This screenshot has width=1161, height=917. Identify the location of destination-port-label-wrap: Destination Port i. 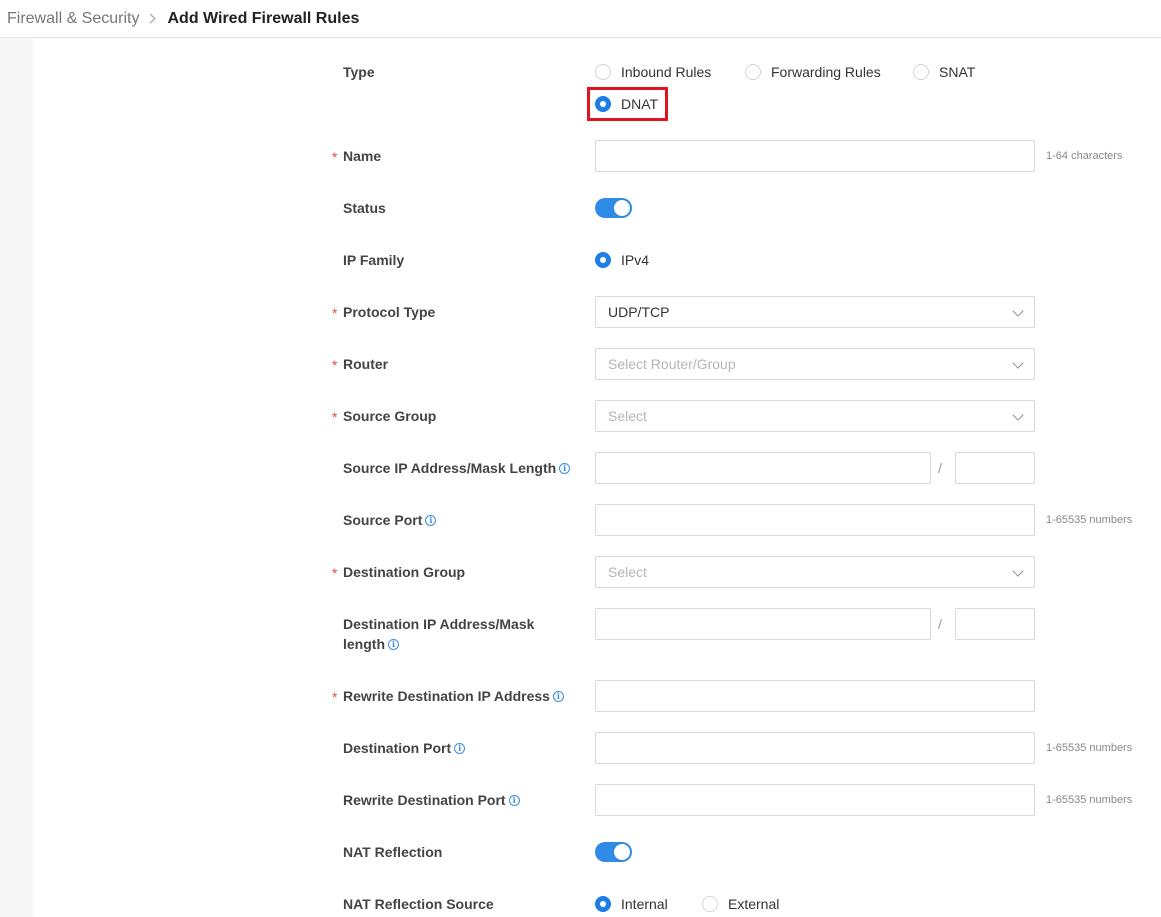
(404, 748).